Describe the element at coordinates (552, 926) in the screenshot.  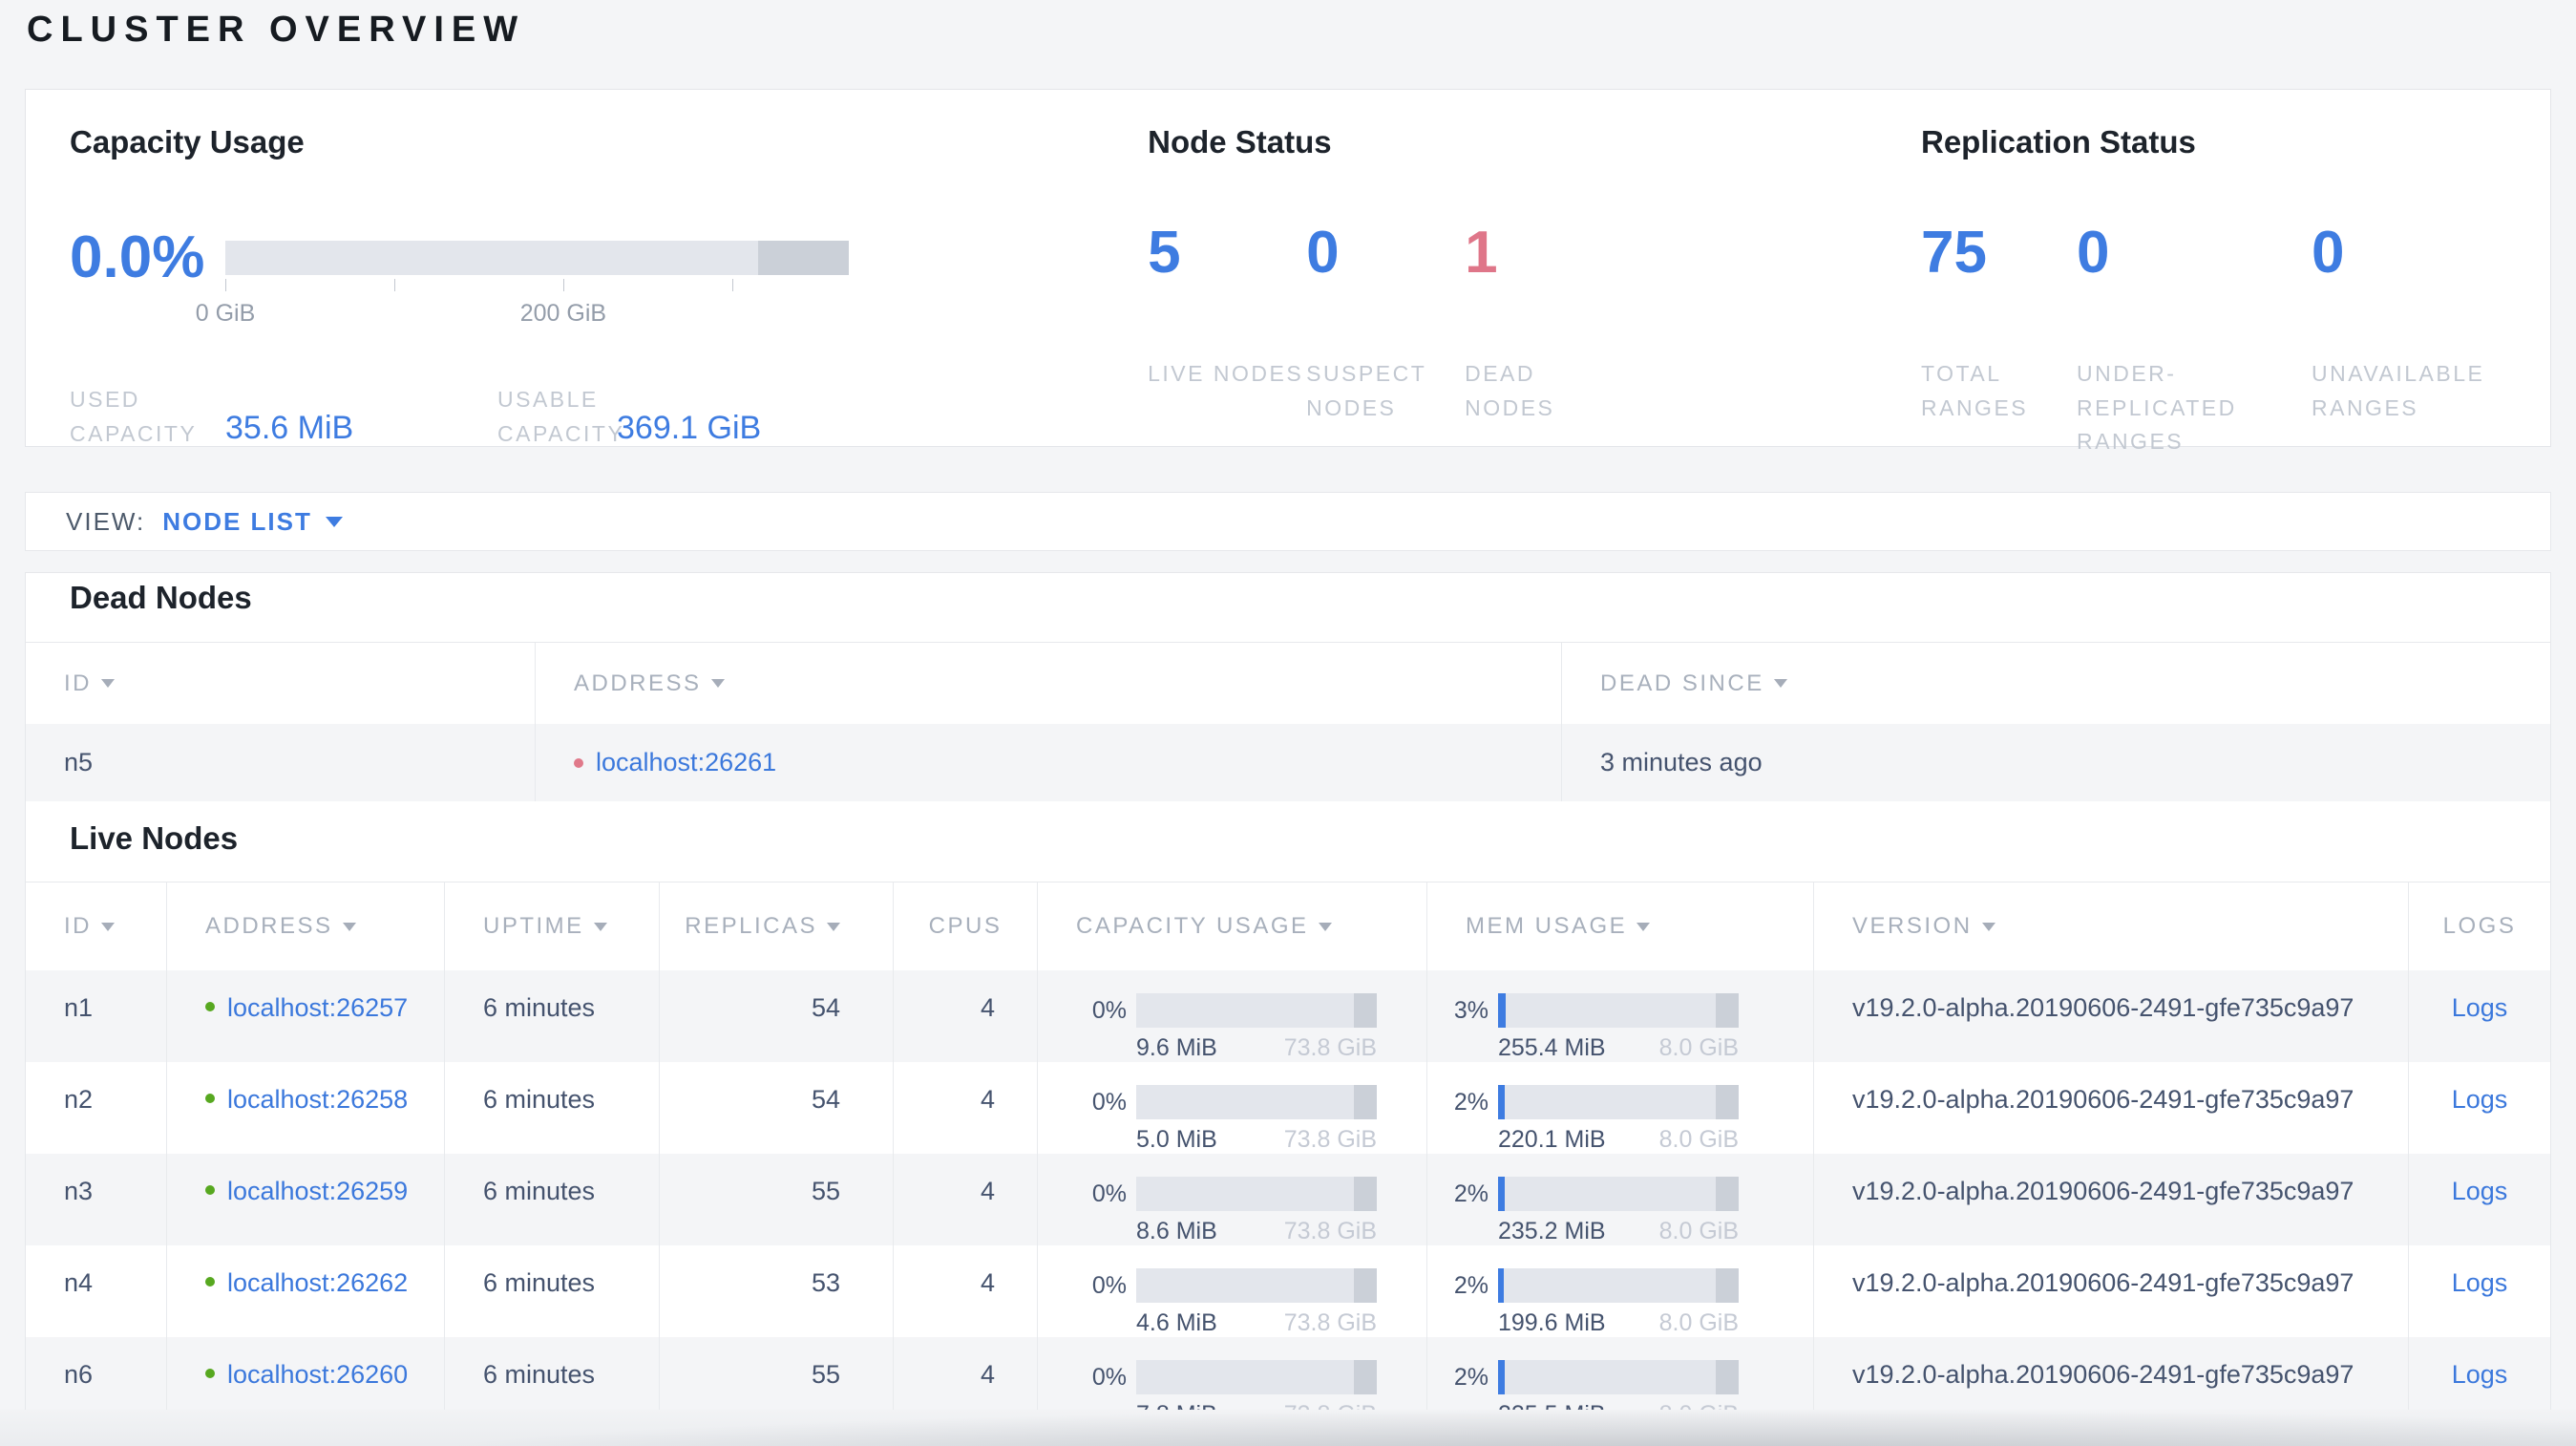
I see `live-col-uptime: UPTIME` at that location.